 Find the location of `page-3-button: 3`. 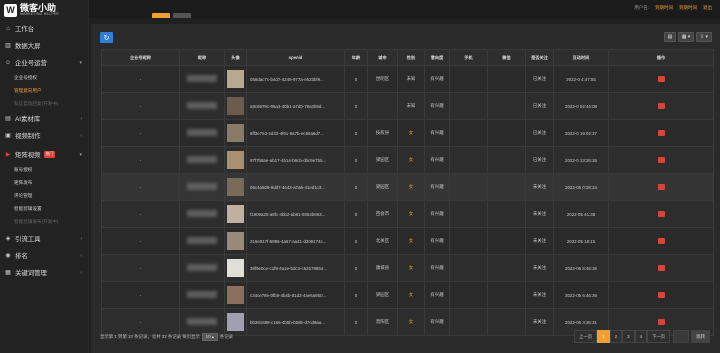

page-3-button: 3 is located at coordinates (628, 336).